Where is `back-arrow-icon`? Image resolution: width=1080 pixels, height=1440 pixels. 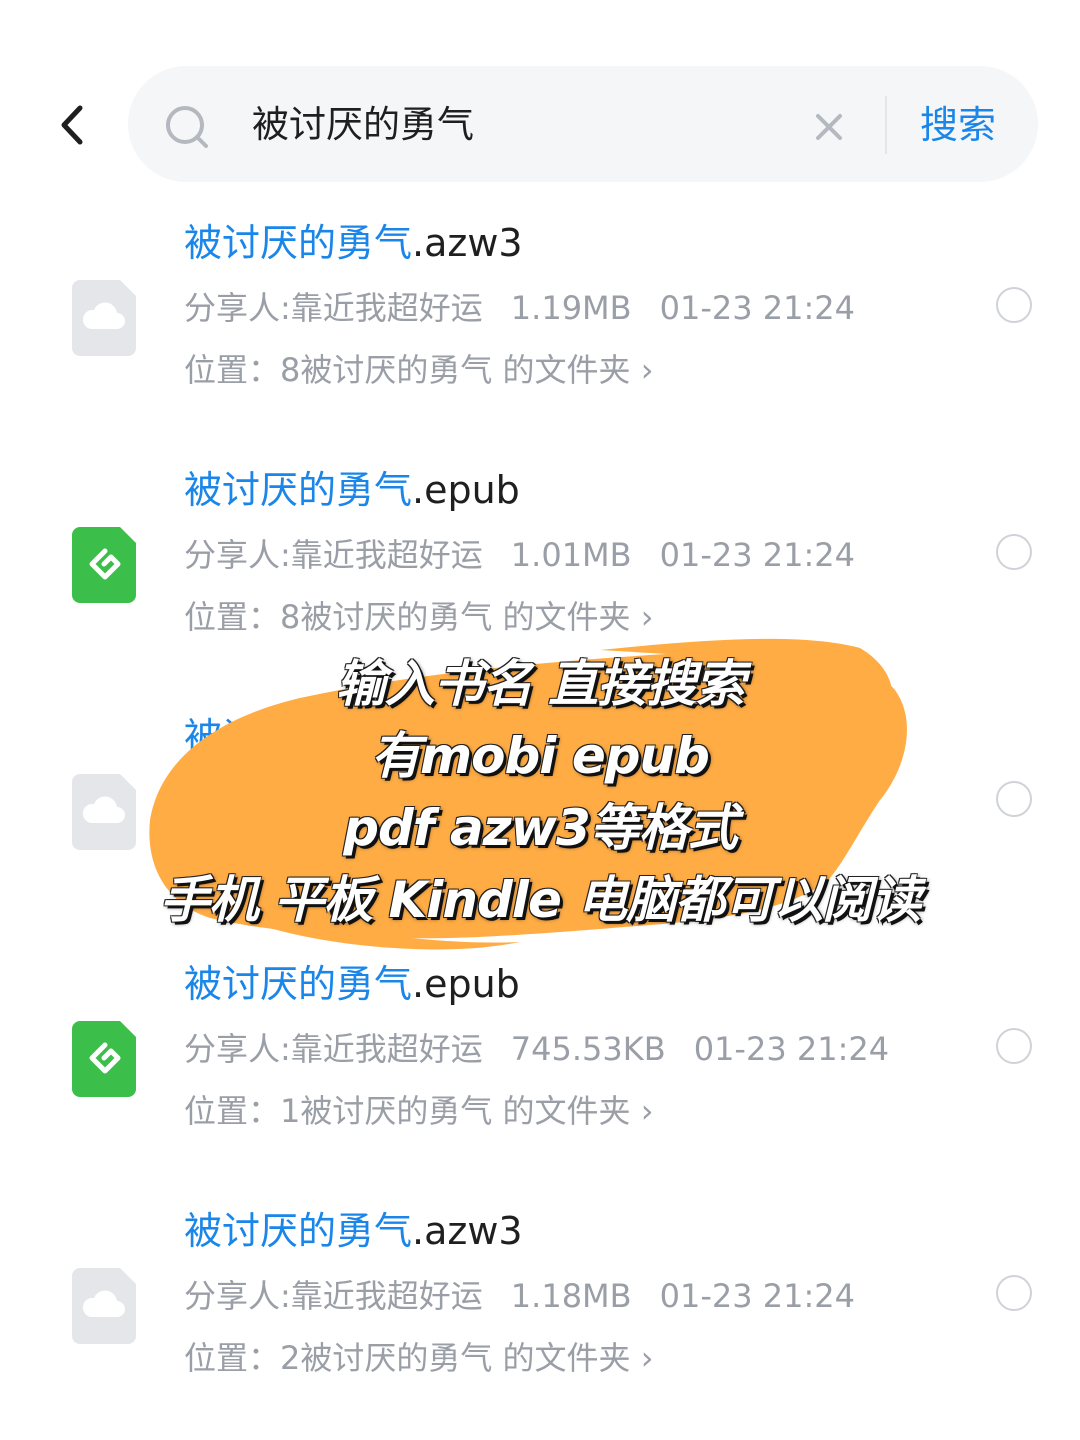 back-arrow-icon is located at coordinates (72, 125).